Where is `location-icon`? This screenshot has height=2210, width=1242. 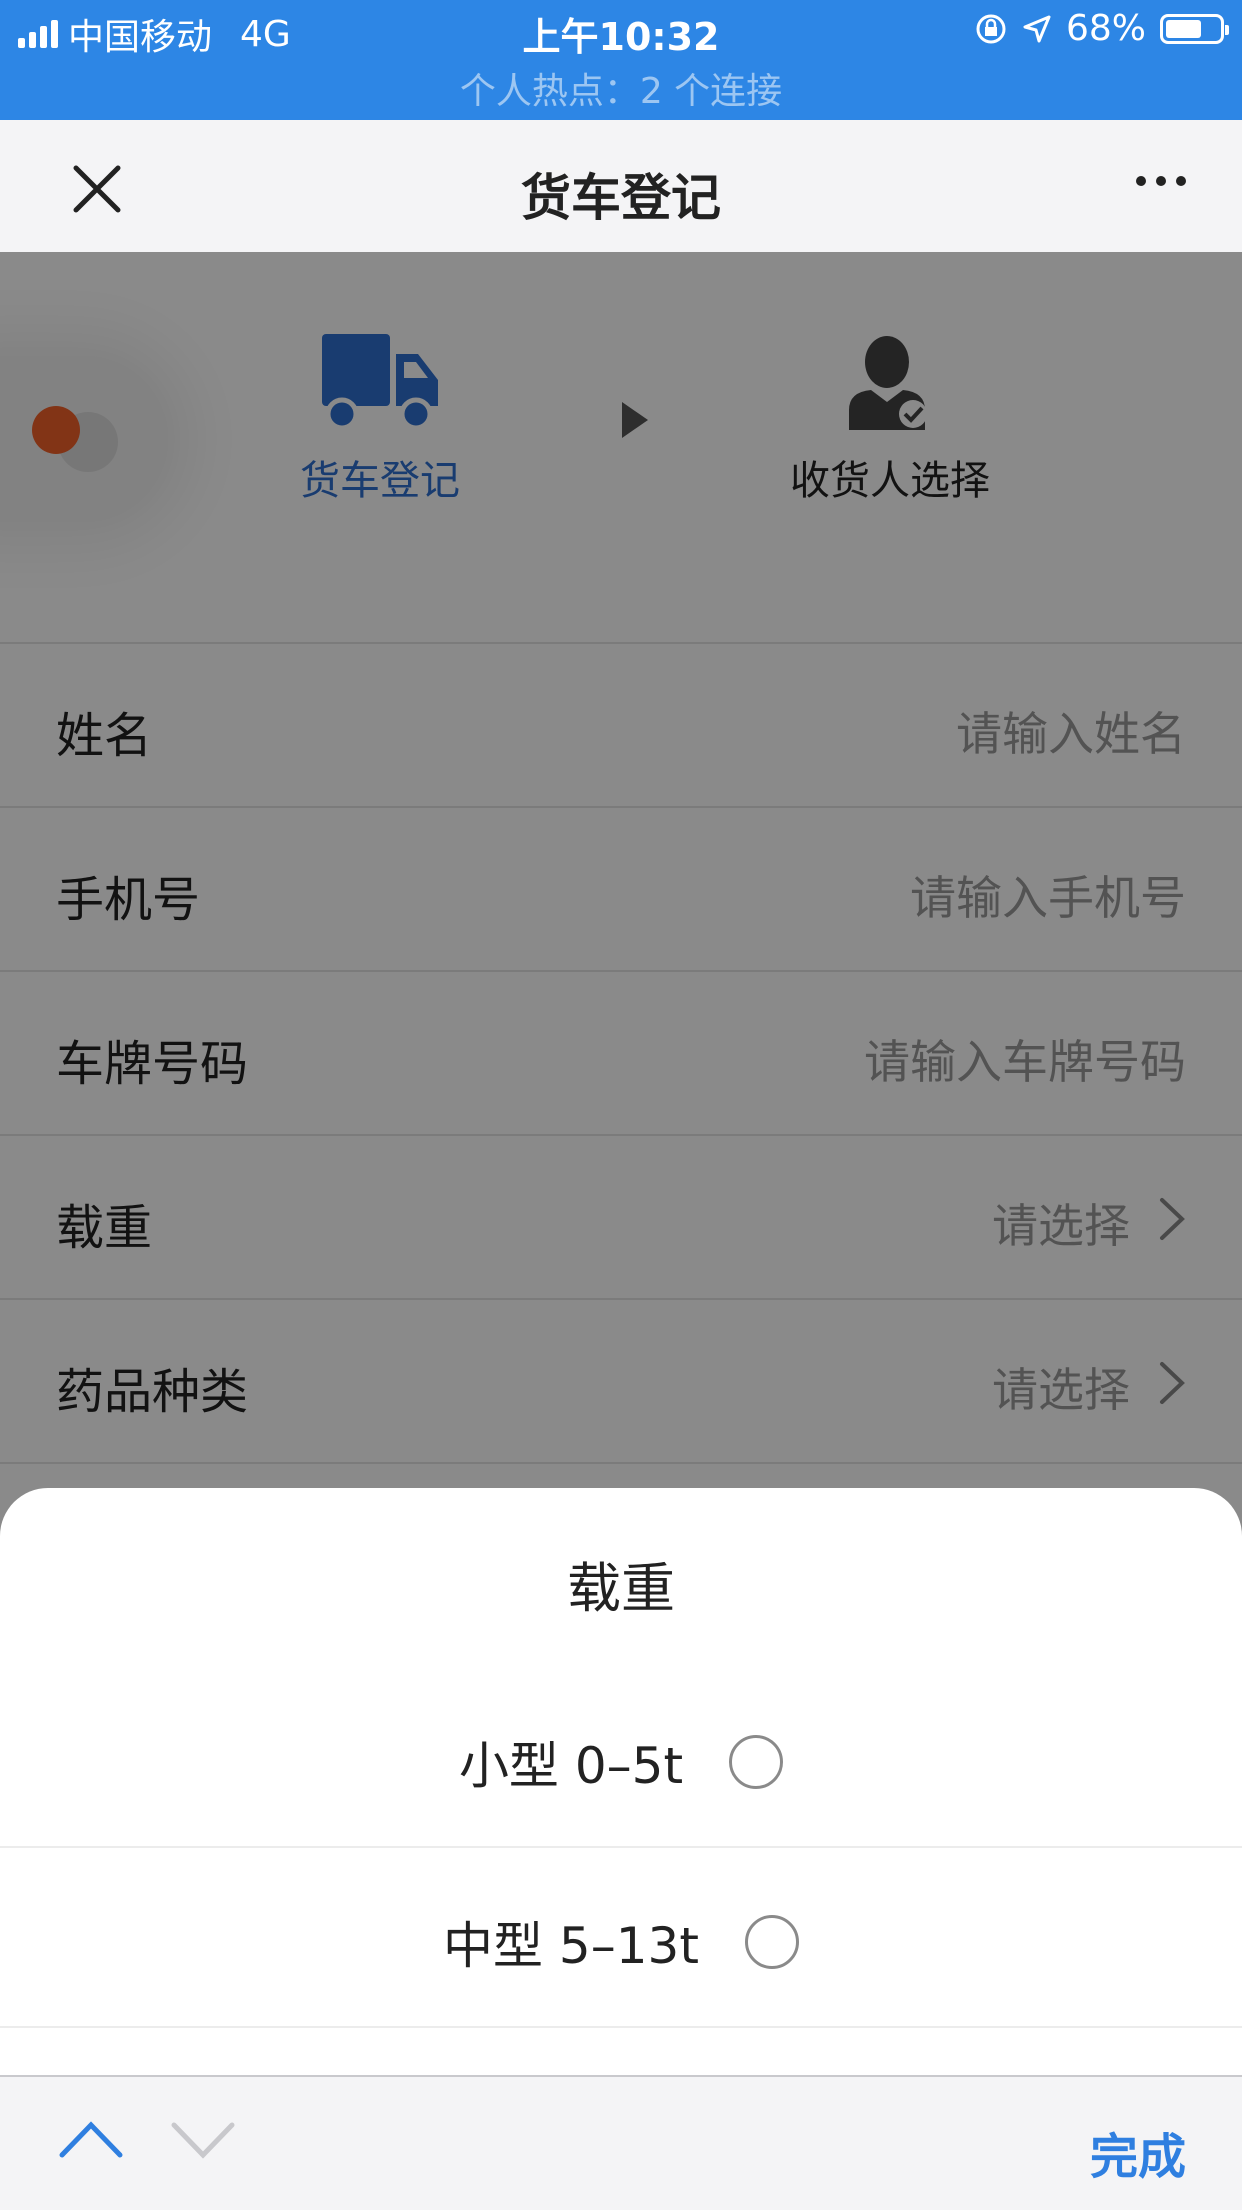 location-icon is located at coordinates (1037, 28).